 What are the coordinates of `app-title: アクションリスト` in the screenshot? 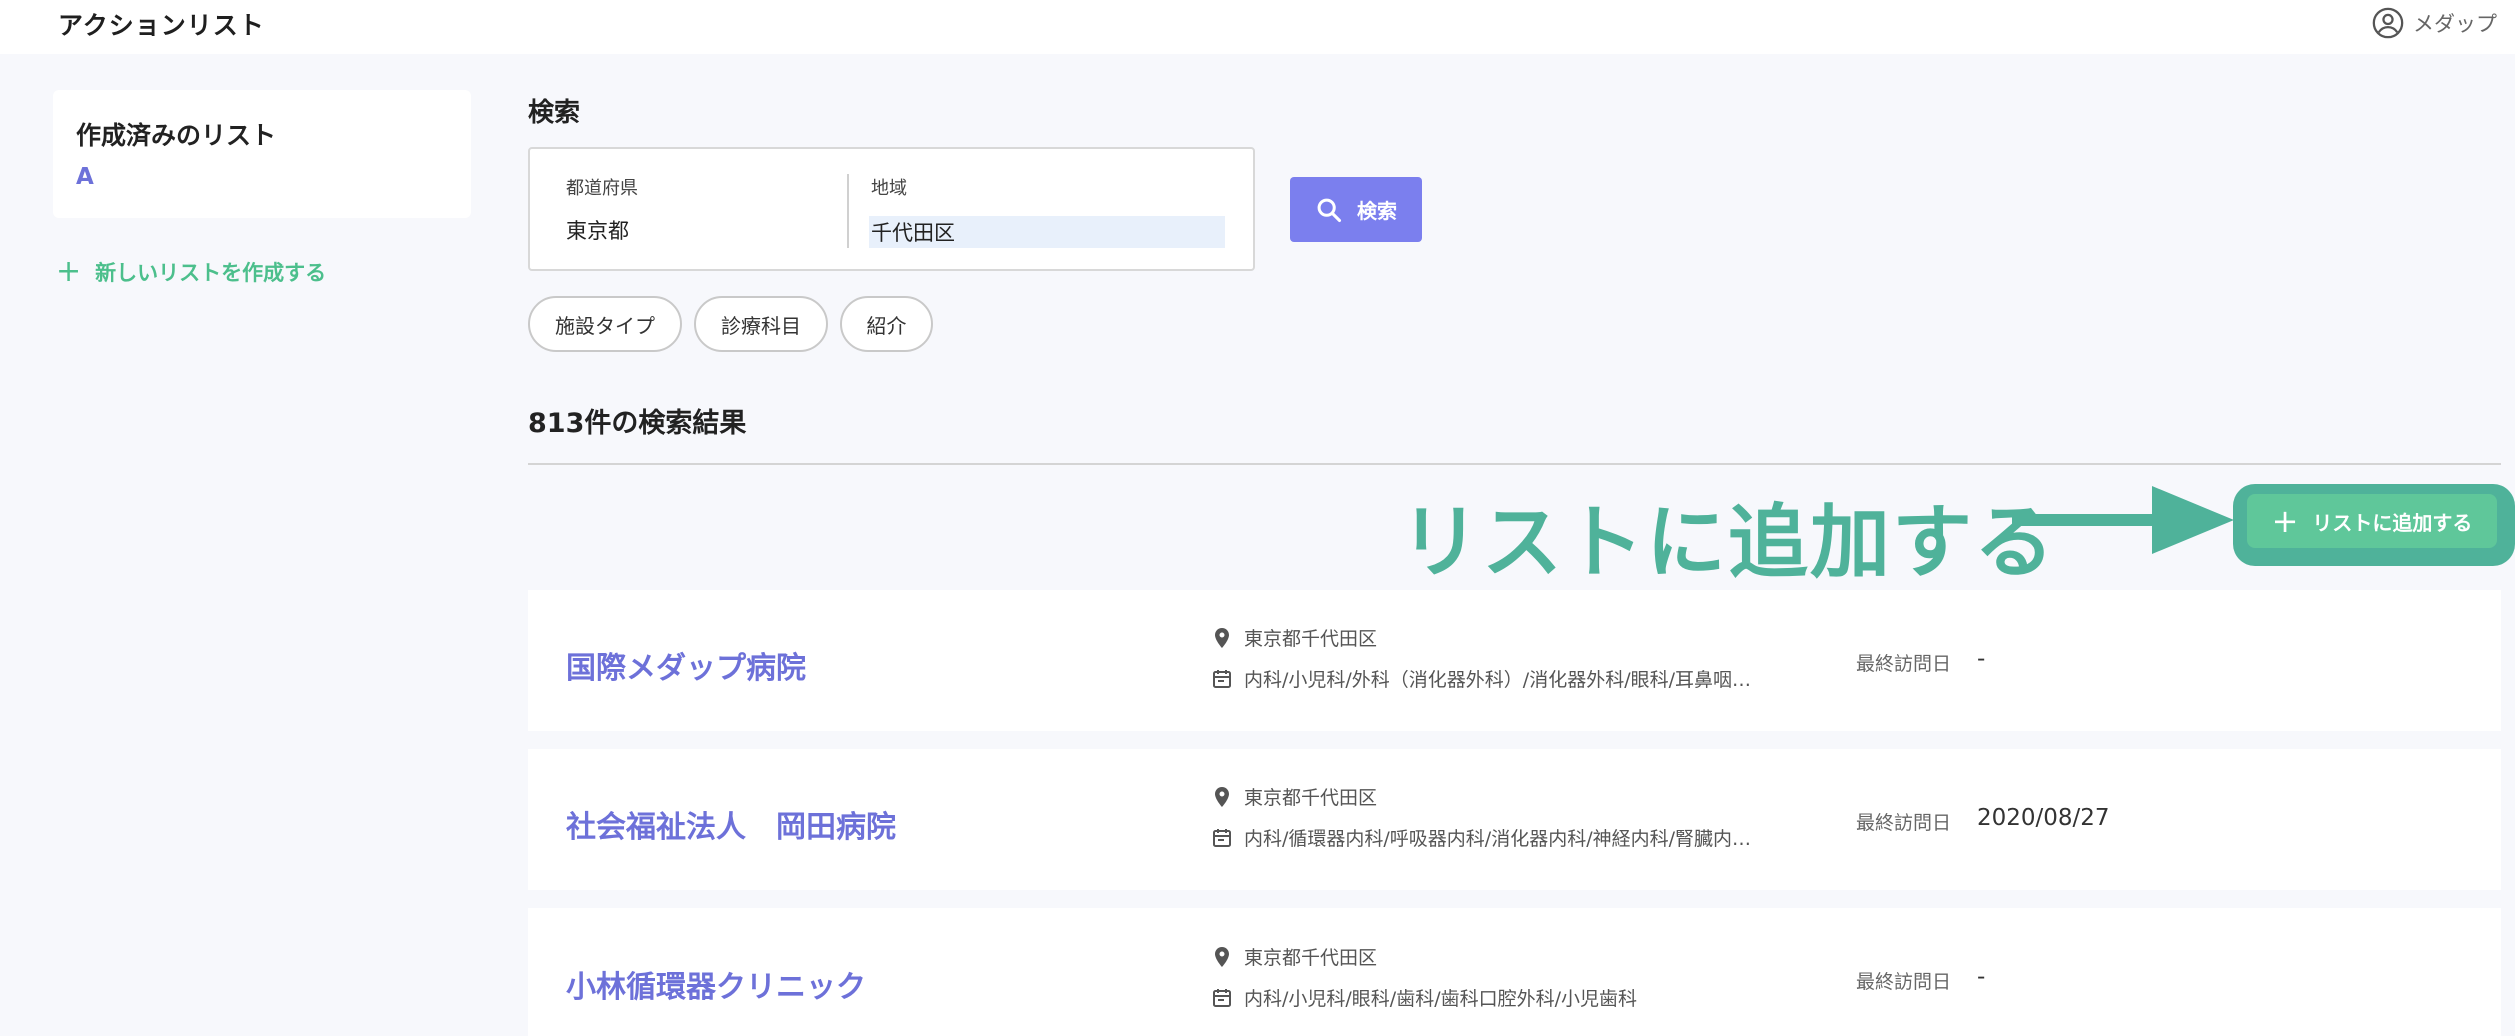 It's located at (161, 25).